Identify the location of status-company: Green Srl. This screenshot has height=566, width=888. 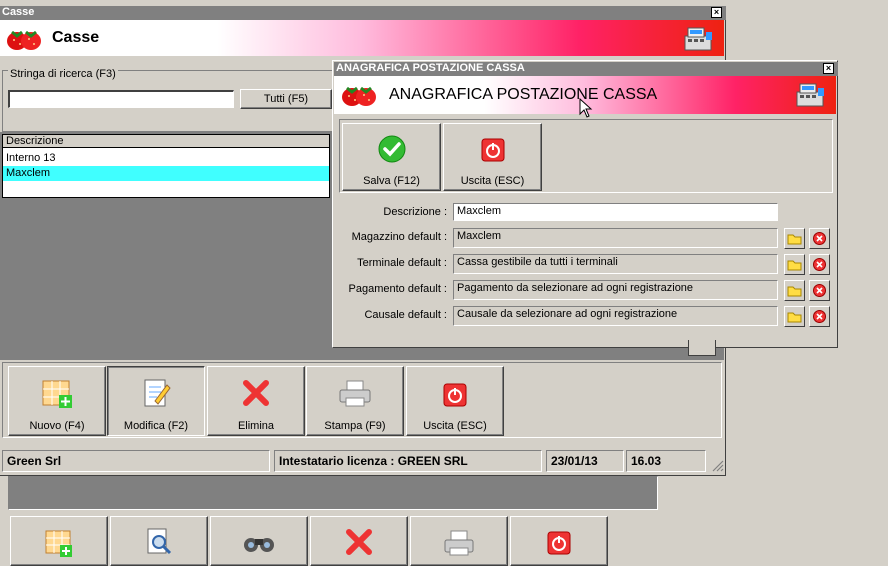
(136, 461).